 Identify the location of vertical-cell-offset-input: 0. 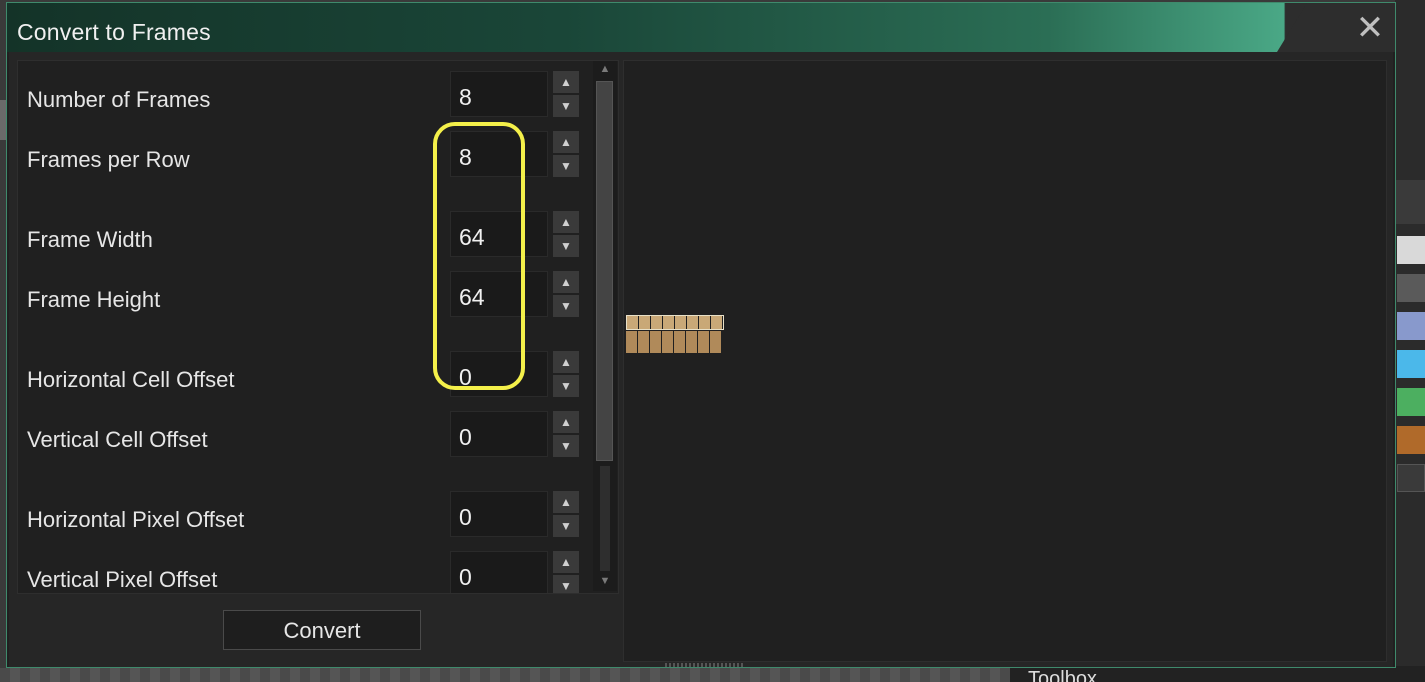
(499, 434).